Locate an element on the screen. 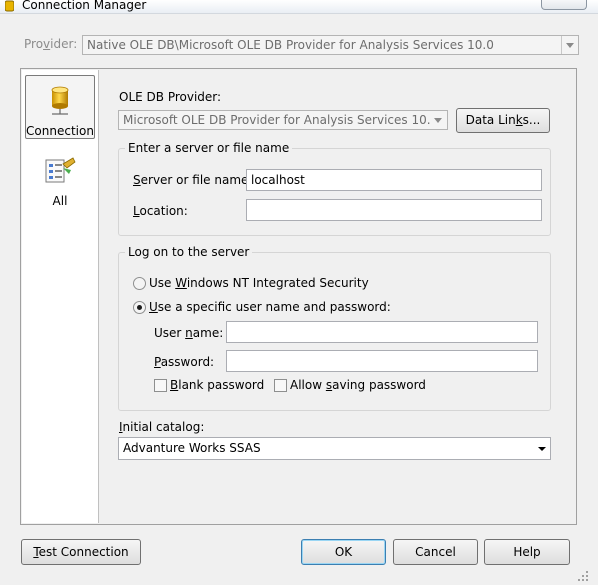 The width and height of the screenshot is (598, 585). resize-grip-icon is located at coordinates (583, 576).